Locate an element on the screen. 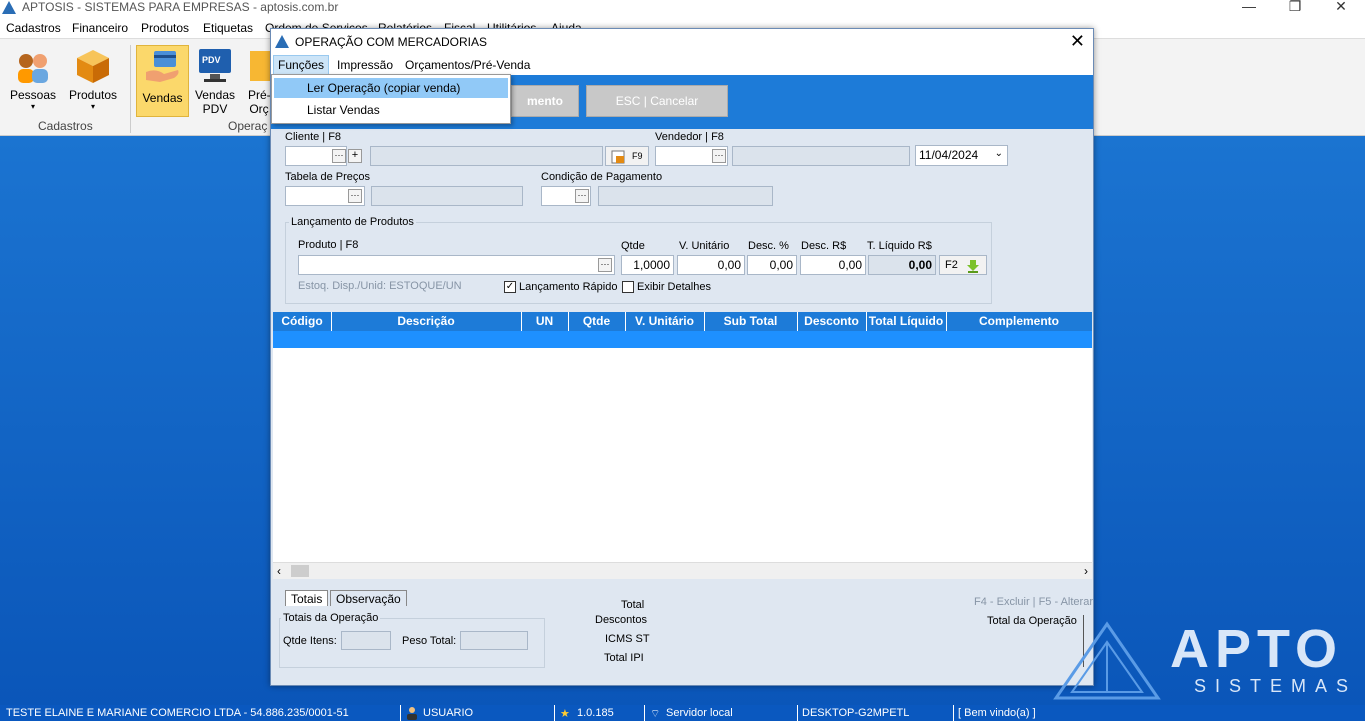 The image size is (1365, 721). ribbon-orc-label: Orç is located at coordinates (259, 109).